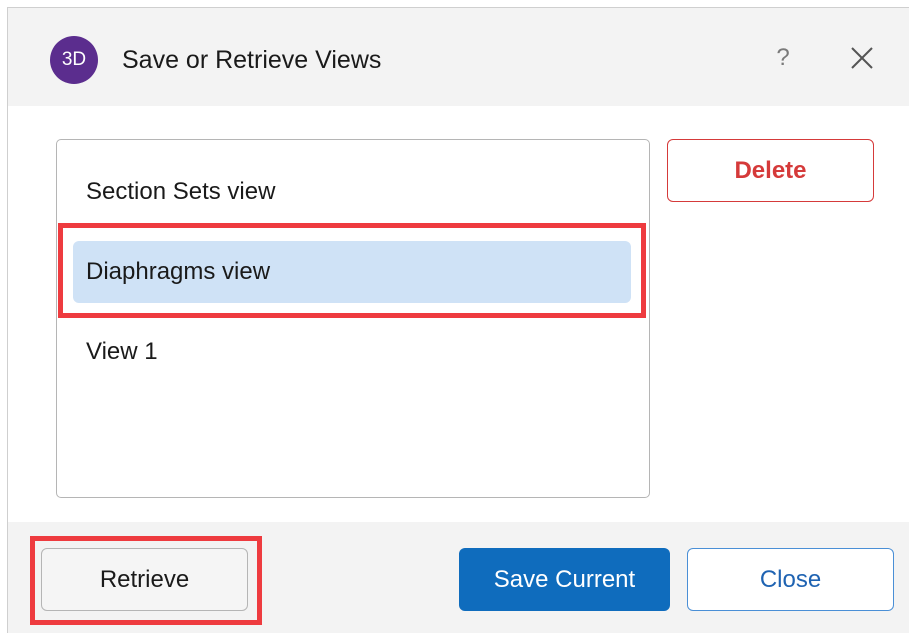  I want to click on close-icon, so click(862, 58).